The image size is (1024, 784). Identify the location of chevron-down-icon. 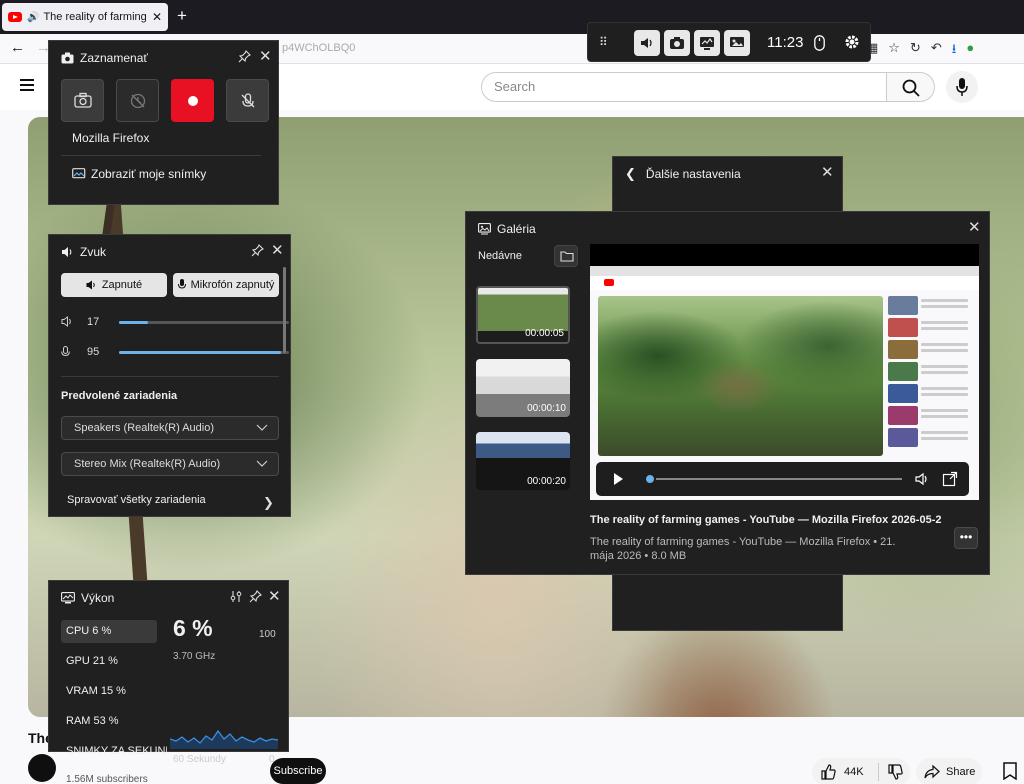
(262, 463).